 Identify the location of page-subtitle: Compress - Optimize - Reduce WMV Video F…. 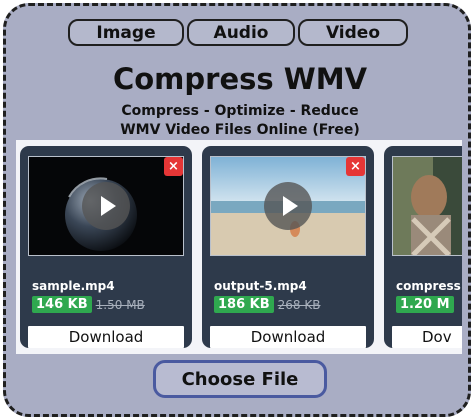
(237, 121).